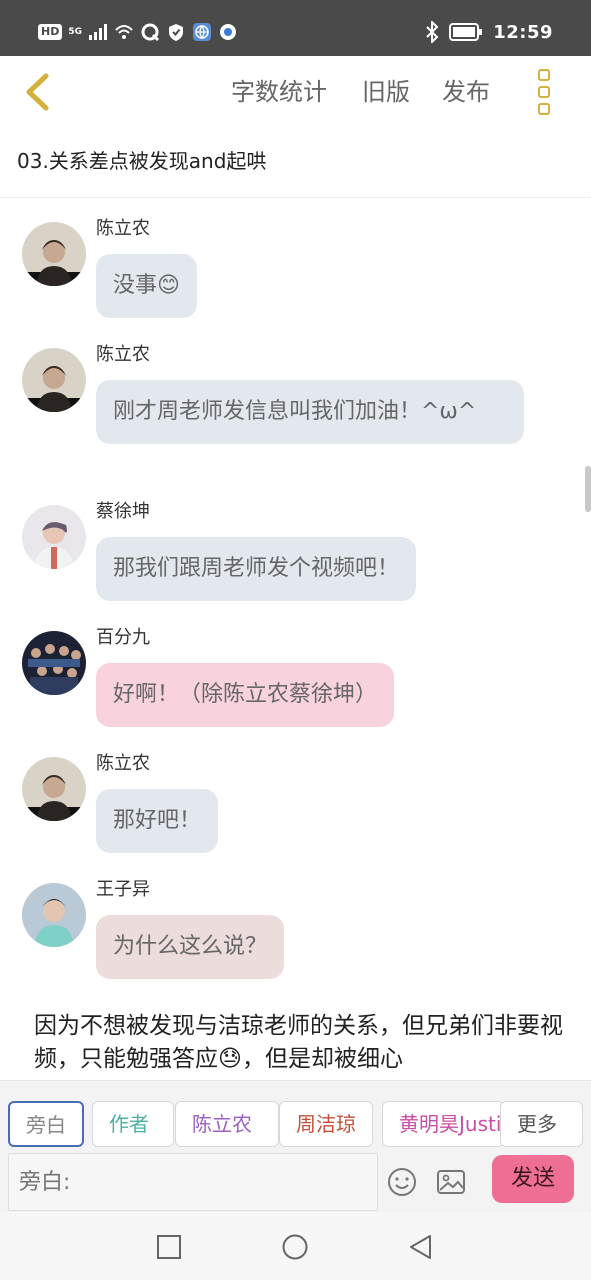  What do you see at coordinates (533, 1179) in the screenshot?
I see `send-button: 发送` at bounding box center [533, 1179].